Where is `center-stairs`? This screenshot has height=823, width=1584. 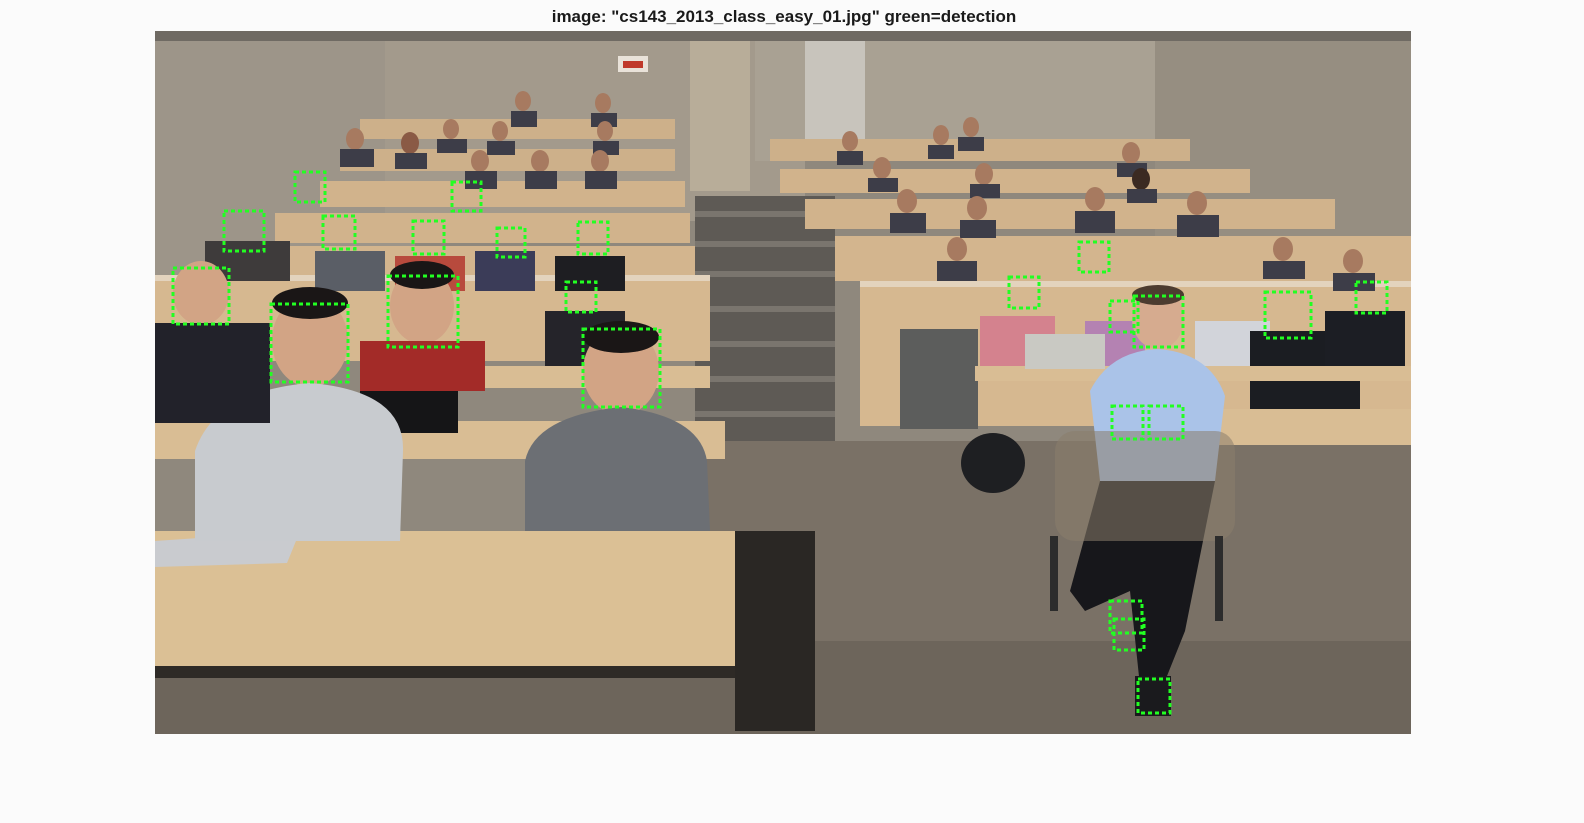
center-stairs is located at coordinates (765, 321).